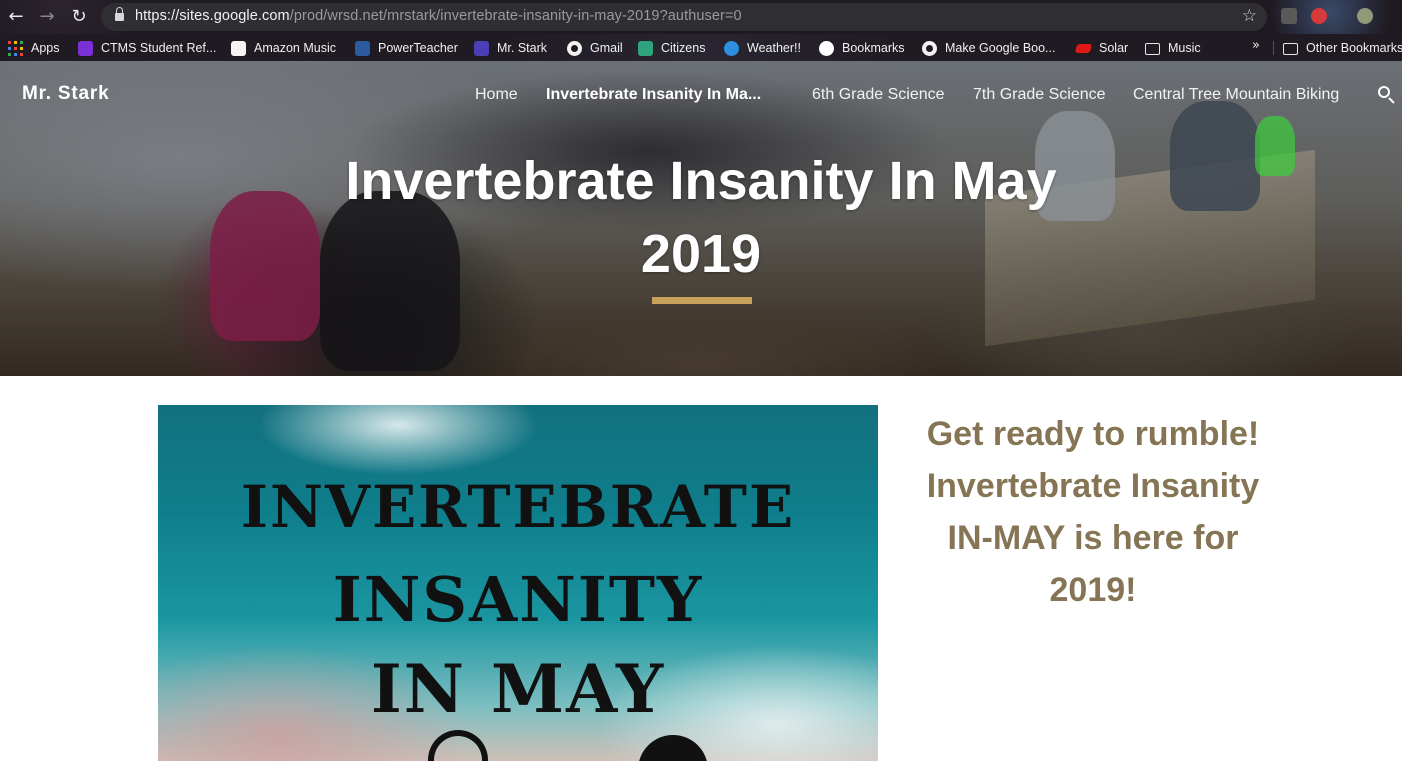 Image resolution: width=1402 pixels, height=761 pixels. Describe the element at coordinates (496, 95) in the screenshot. I see `nav-home: Home` at that location.